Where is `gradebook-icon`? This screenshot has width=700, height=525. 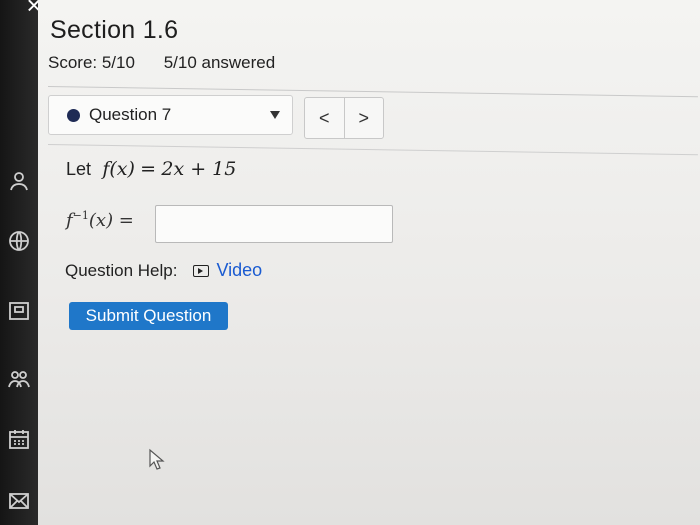
gradebook-icon is located at coordinates (19, 311).